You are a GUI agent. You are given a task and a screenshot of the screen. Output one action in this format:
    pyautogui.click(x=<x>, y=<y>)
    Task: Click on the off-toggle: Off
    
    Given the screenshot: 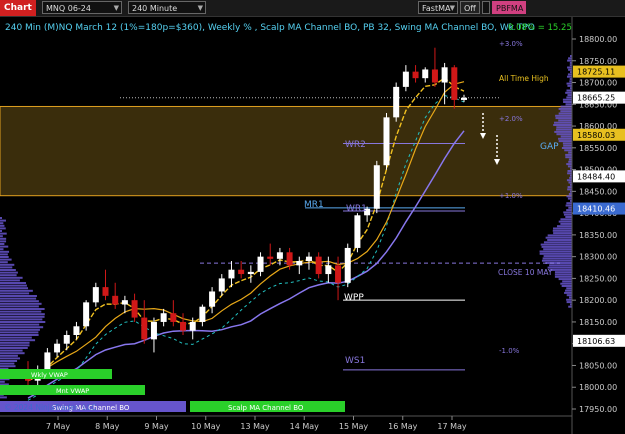 What is the action you would take?
    pyautogui.click(x=470, y=7)
    